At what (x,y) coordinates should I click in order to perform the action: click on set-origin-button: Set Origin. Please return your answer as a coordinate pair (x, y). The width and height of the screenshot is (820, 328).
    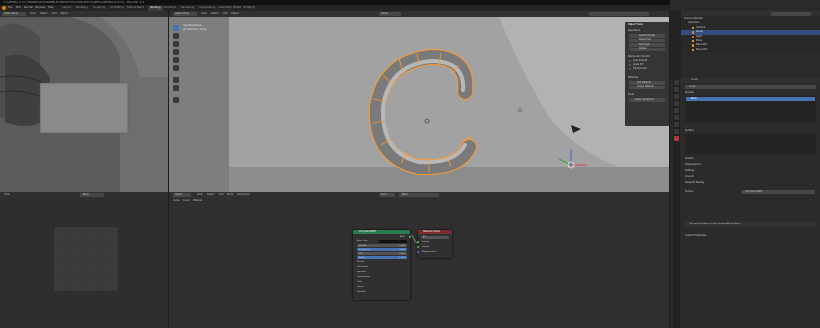
    Looking at the image, I should click on (647, 45).